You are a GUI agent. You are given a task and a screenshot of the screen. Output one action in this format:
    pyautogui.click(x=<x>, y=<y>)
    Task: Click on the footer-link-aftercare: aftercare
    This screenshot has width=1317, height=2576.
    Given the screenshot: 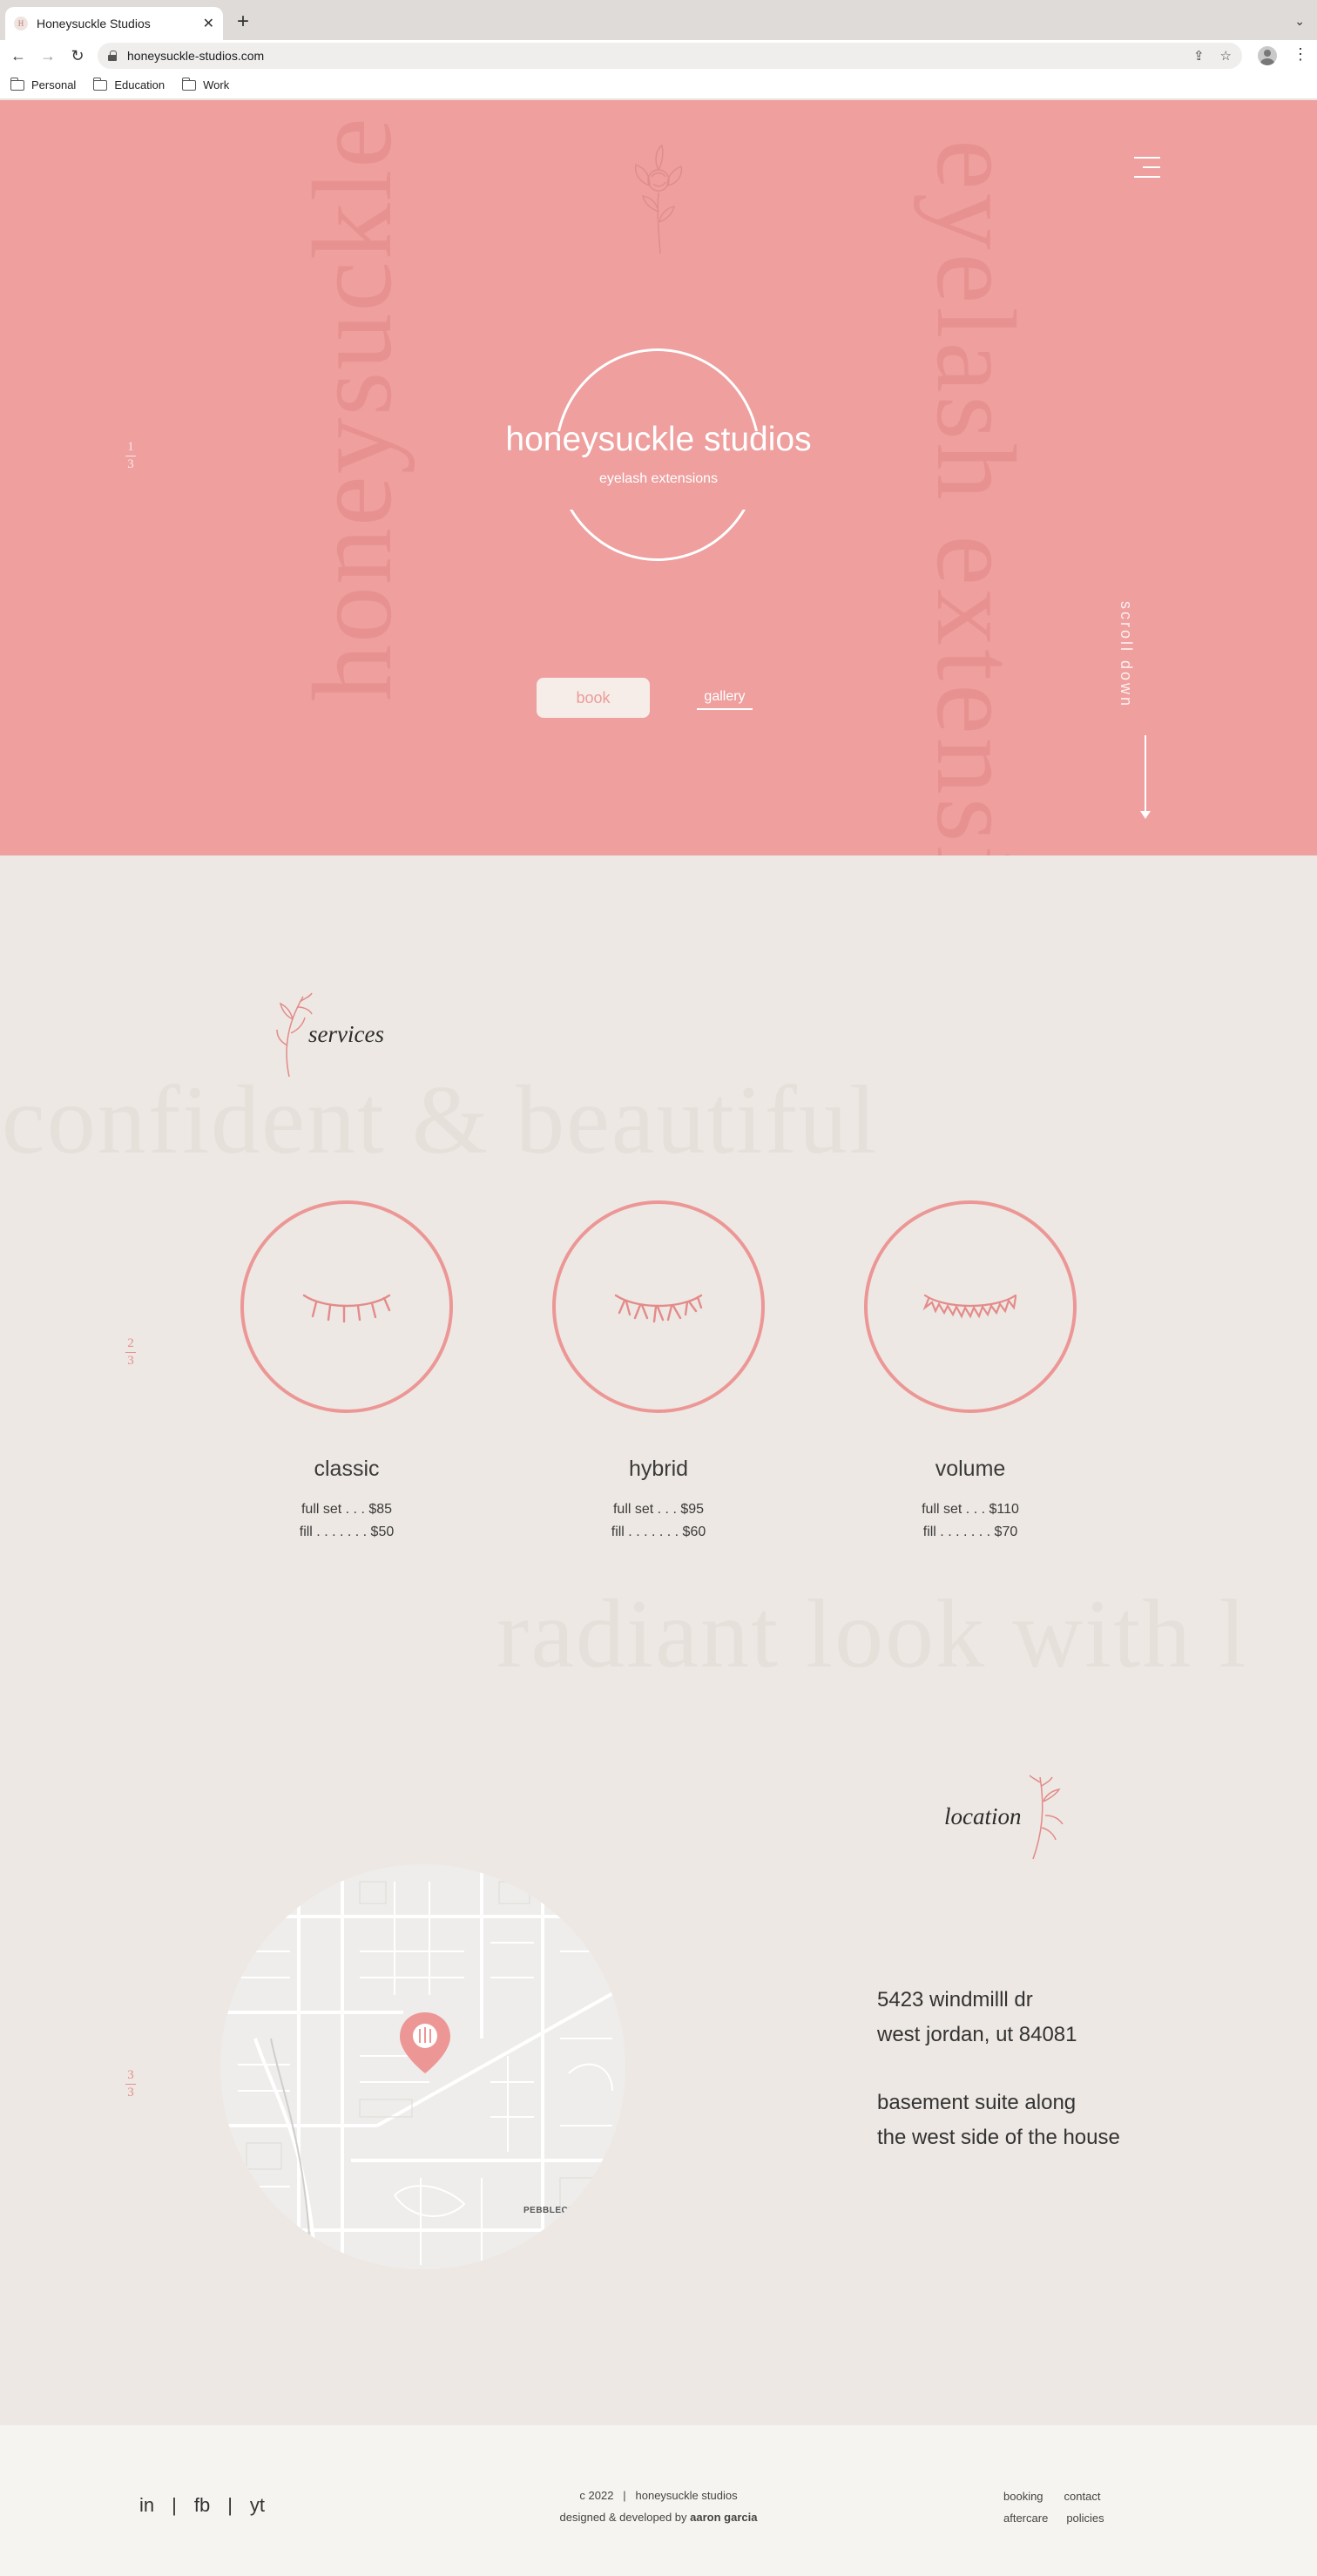 What is the action you would take?
    pyautogui.click(x=1025, y=2518)
    